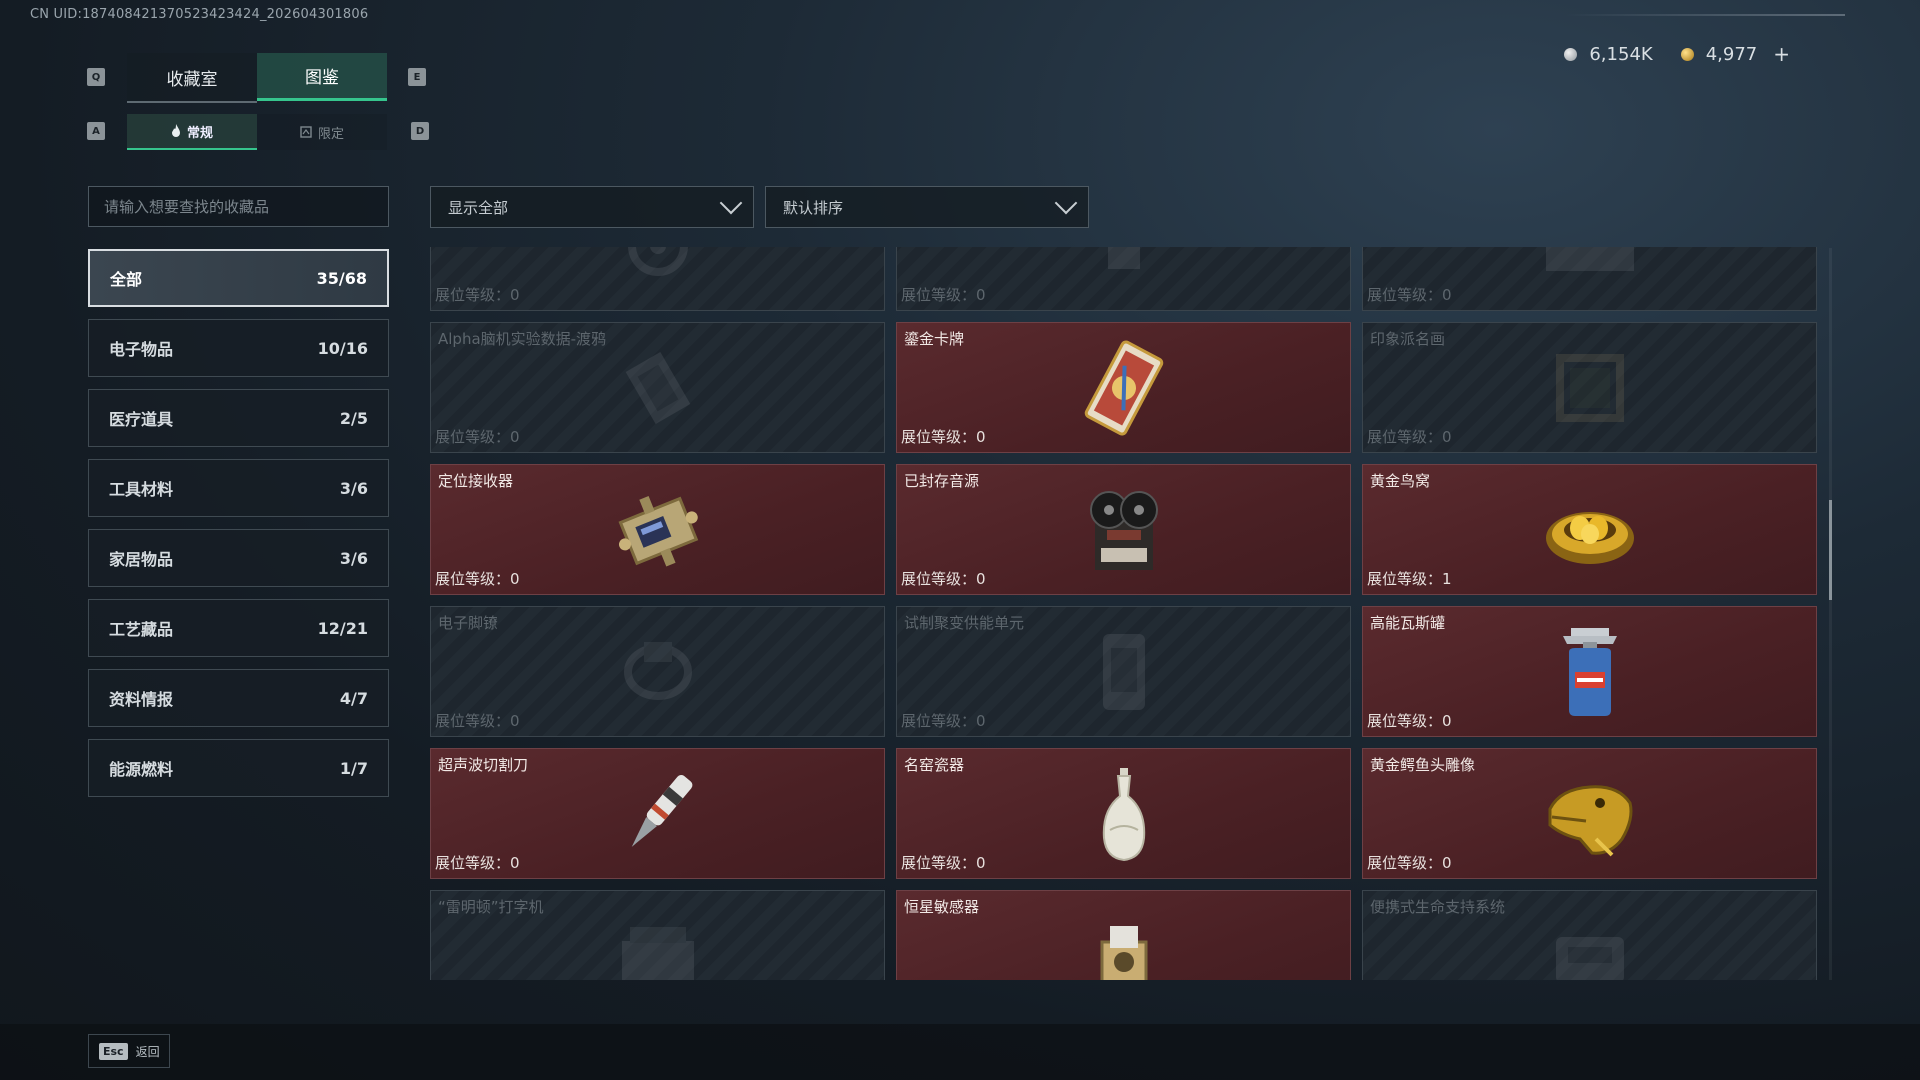 The height and width of the screenshot is (1080, 1920). What do you see at coordinates (483, 765) in the screenshot?
I see `collectible-name: 超声波切割刀` at bounding box center [483, 765].